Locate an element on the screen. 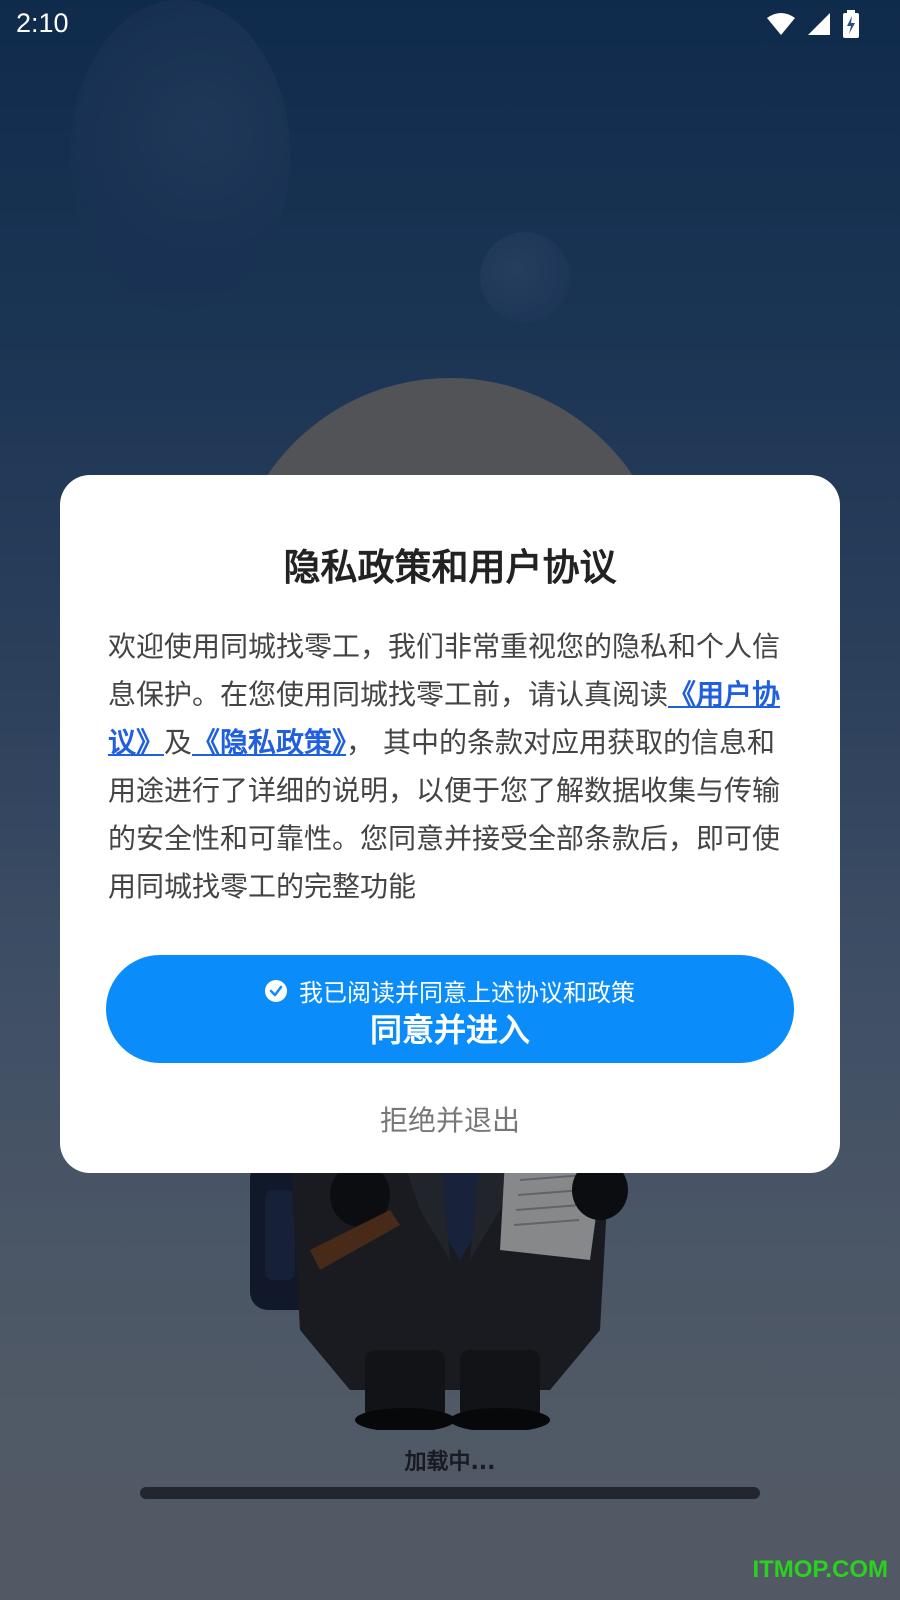 The width and height of the screenshot is (900, 1600). watermark: ITMOP.COM is located at coordinates (820, 1569).